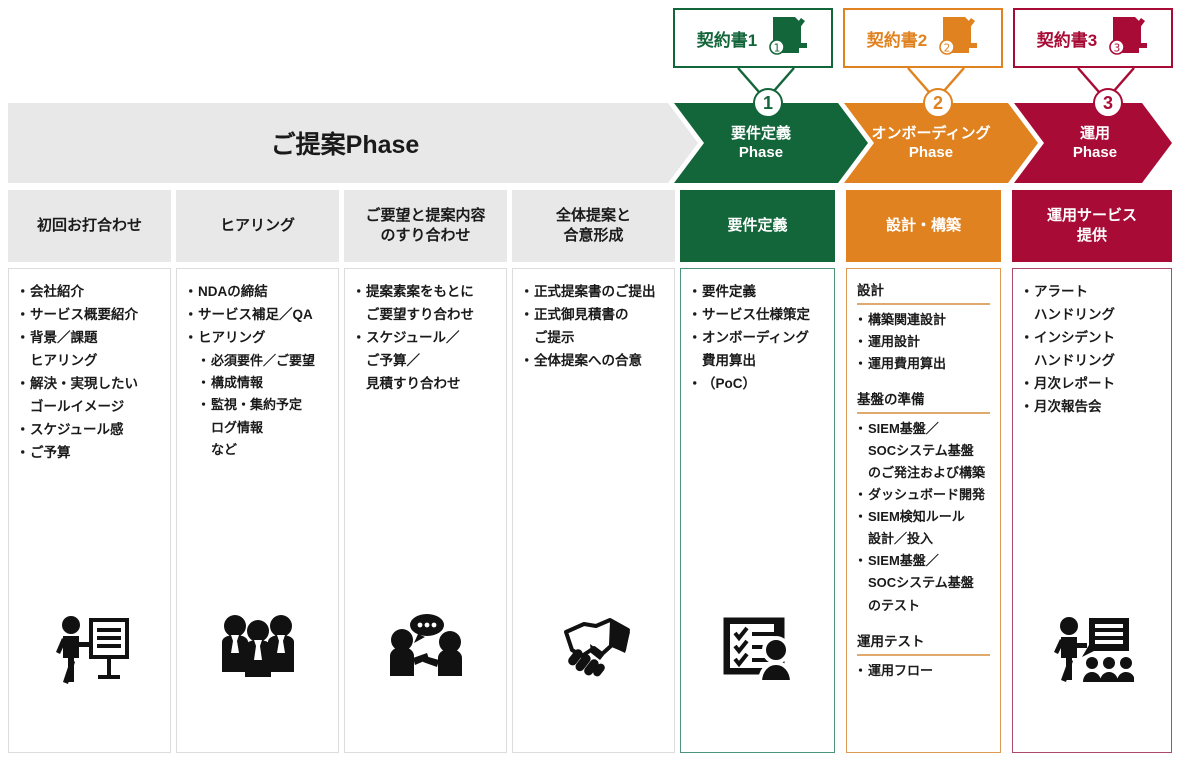  Describe the element at coordinates (88, 453) in the screenshot. I see `list-item: ご予算` at that location.